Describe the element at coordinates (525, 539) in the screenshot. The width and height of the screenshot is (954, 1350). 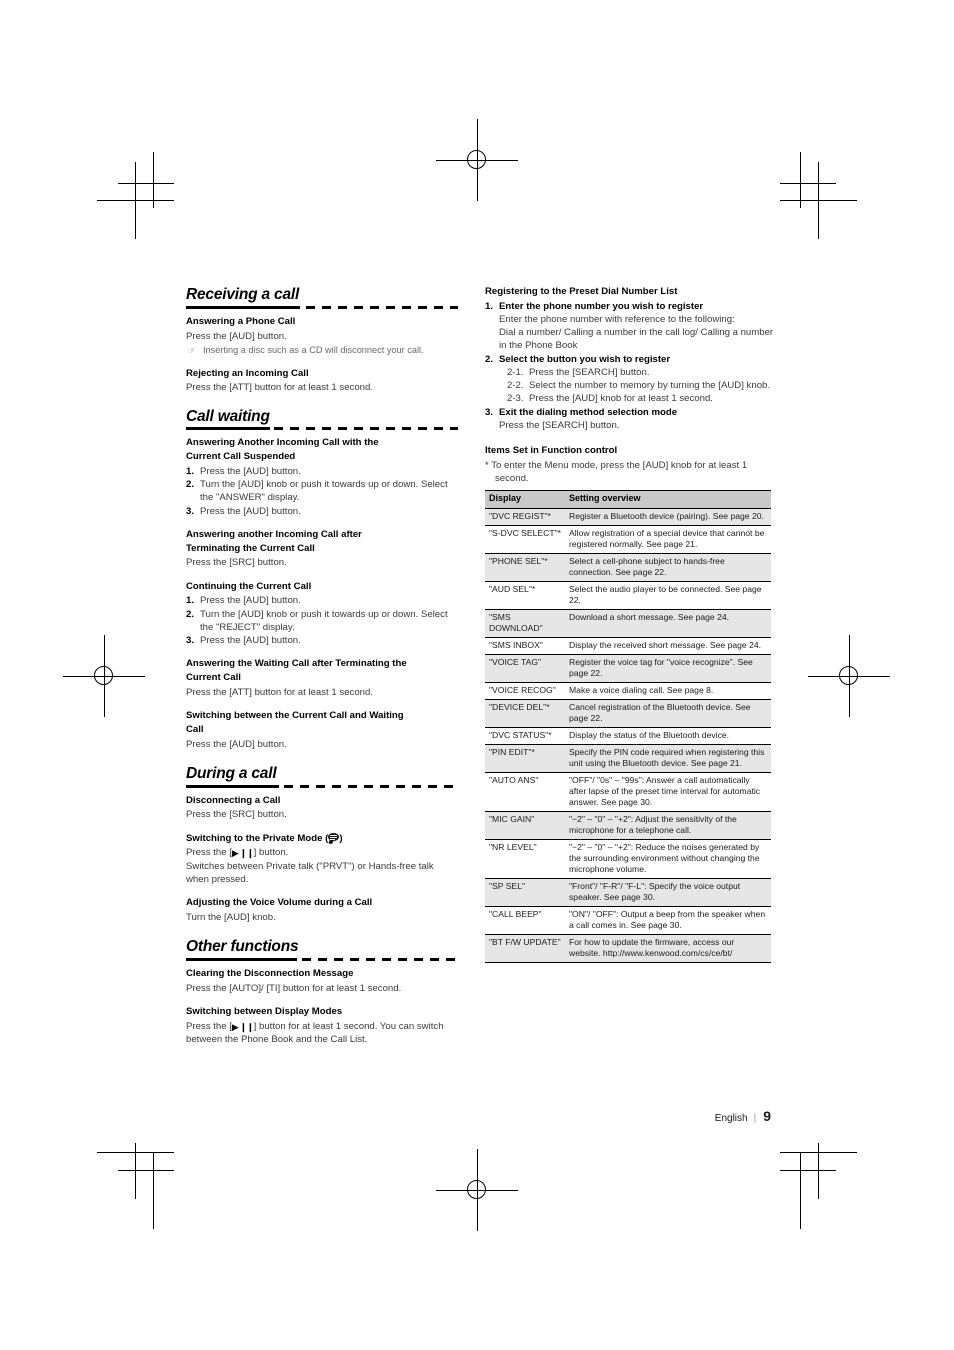
I see `cell-display: "S-DVC SELECT"*` at that location.